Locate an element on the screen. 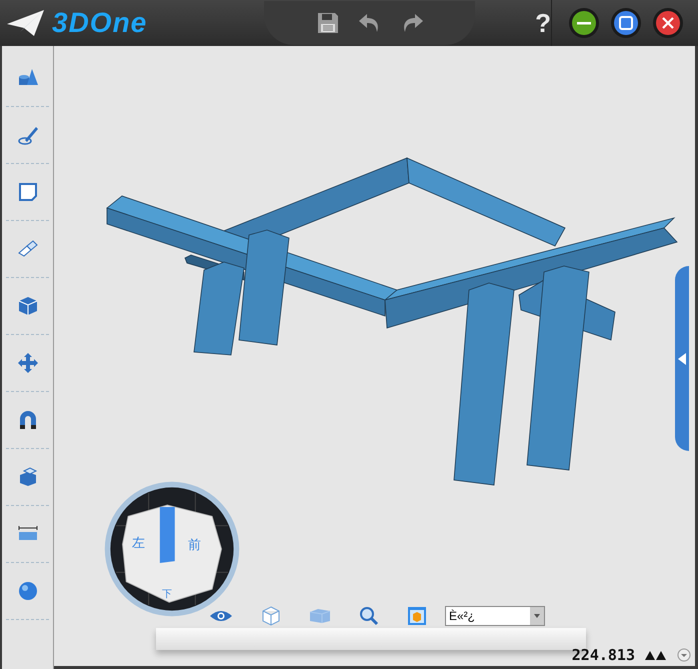 This screenshot has width=698, height=669. wireframe-cube-icon is located at coordinates (271, 616).